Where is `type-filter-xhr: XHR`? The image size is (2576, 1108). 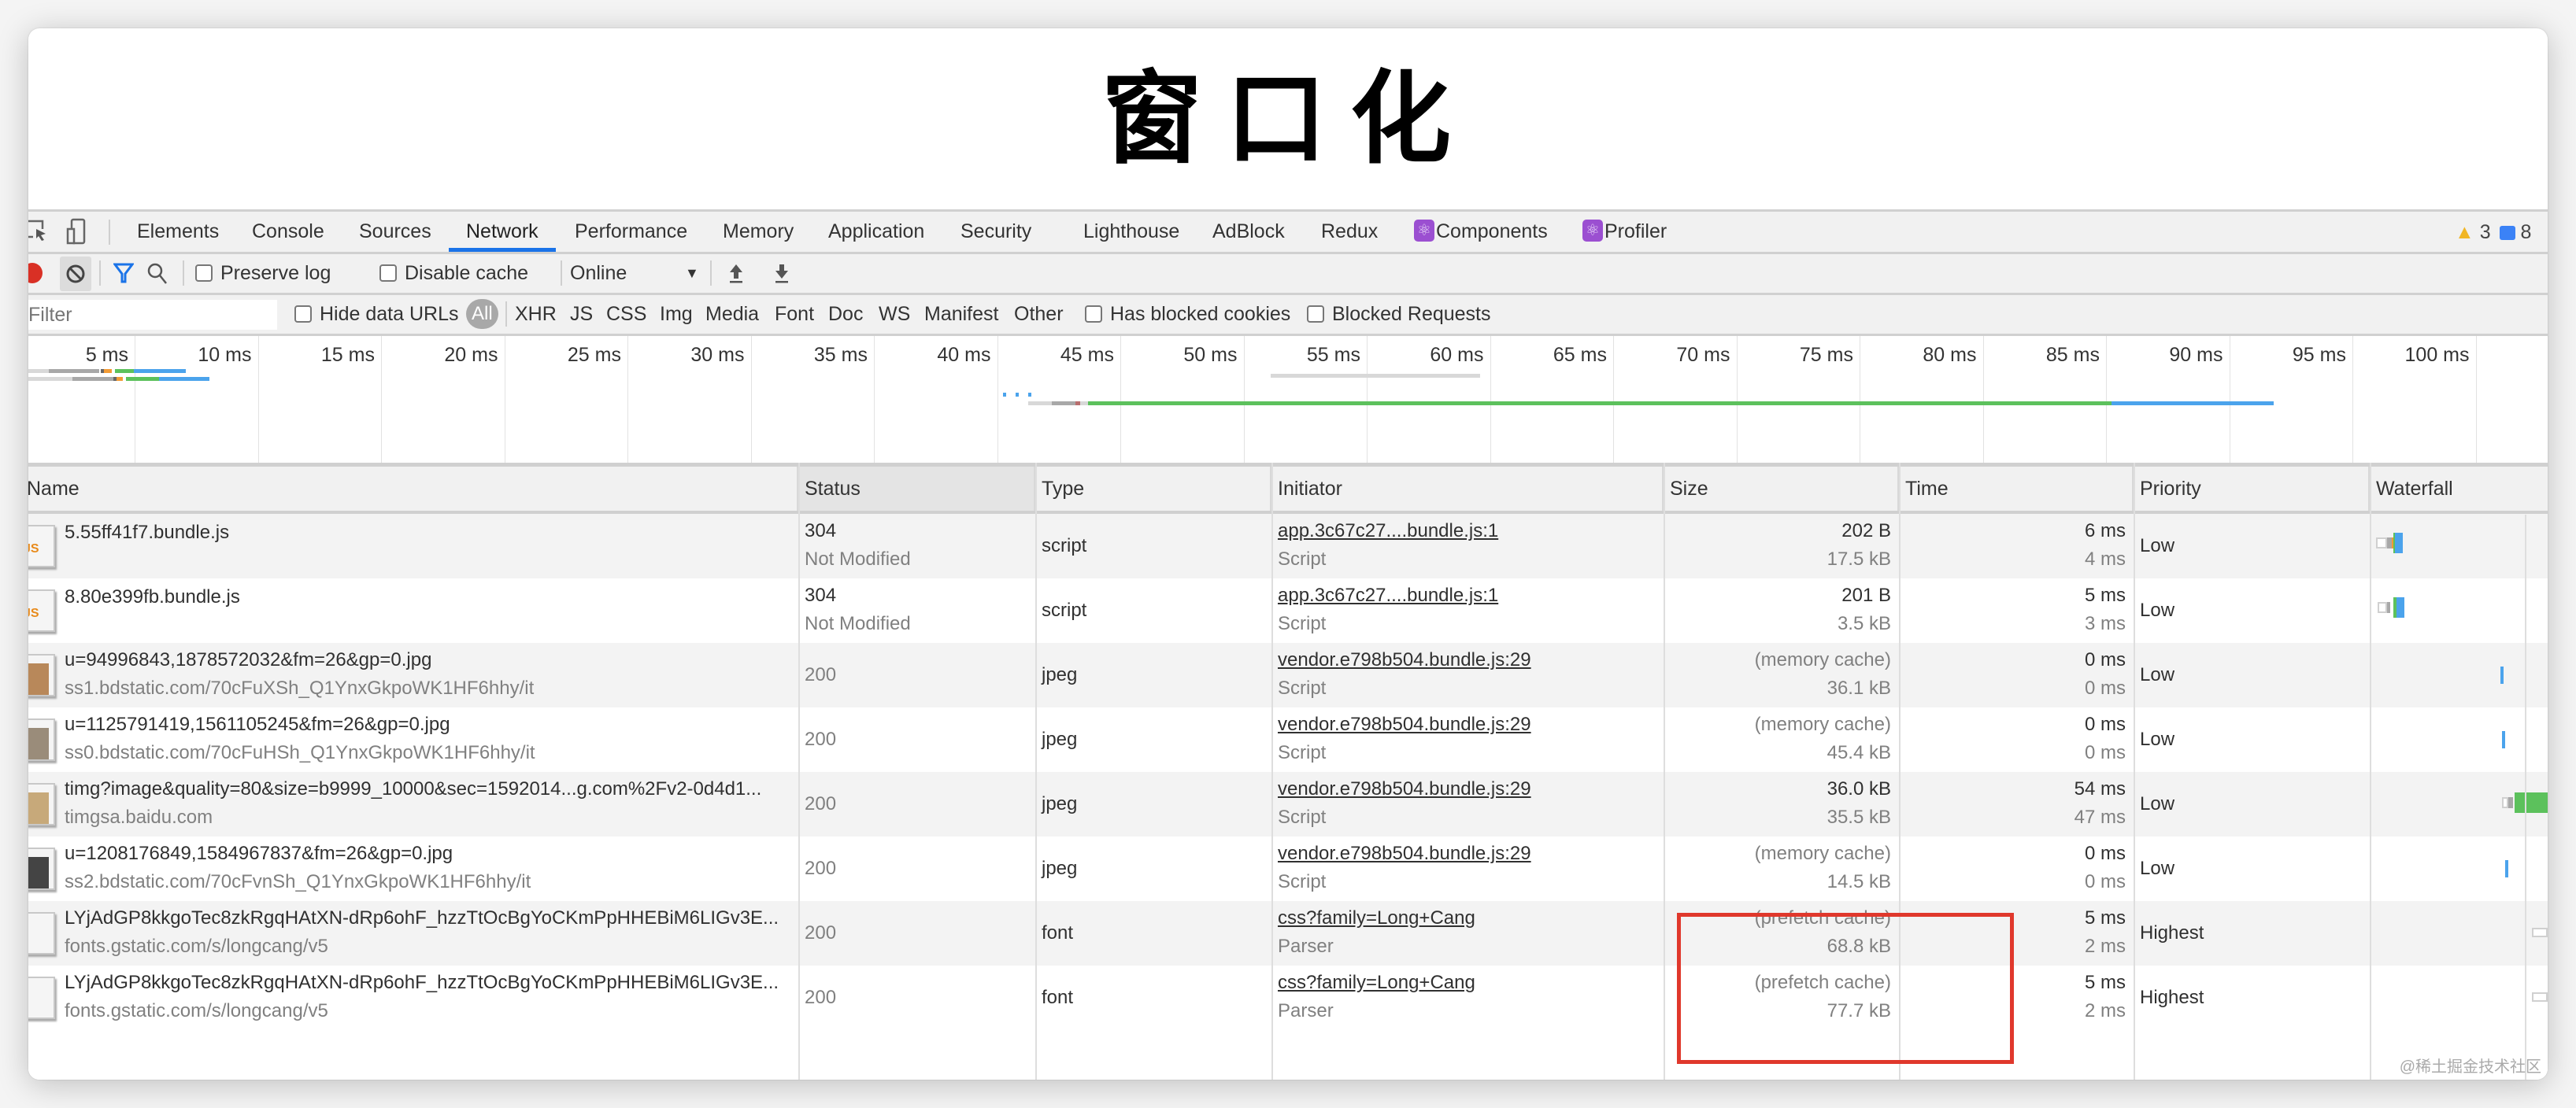 type-filter-xhr: XHR is located at coordinates (536, 314).